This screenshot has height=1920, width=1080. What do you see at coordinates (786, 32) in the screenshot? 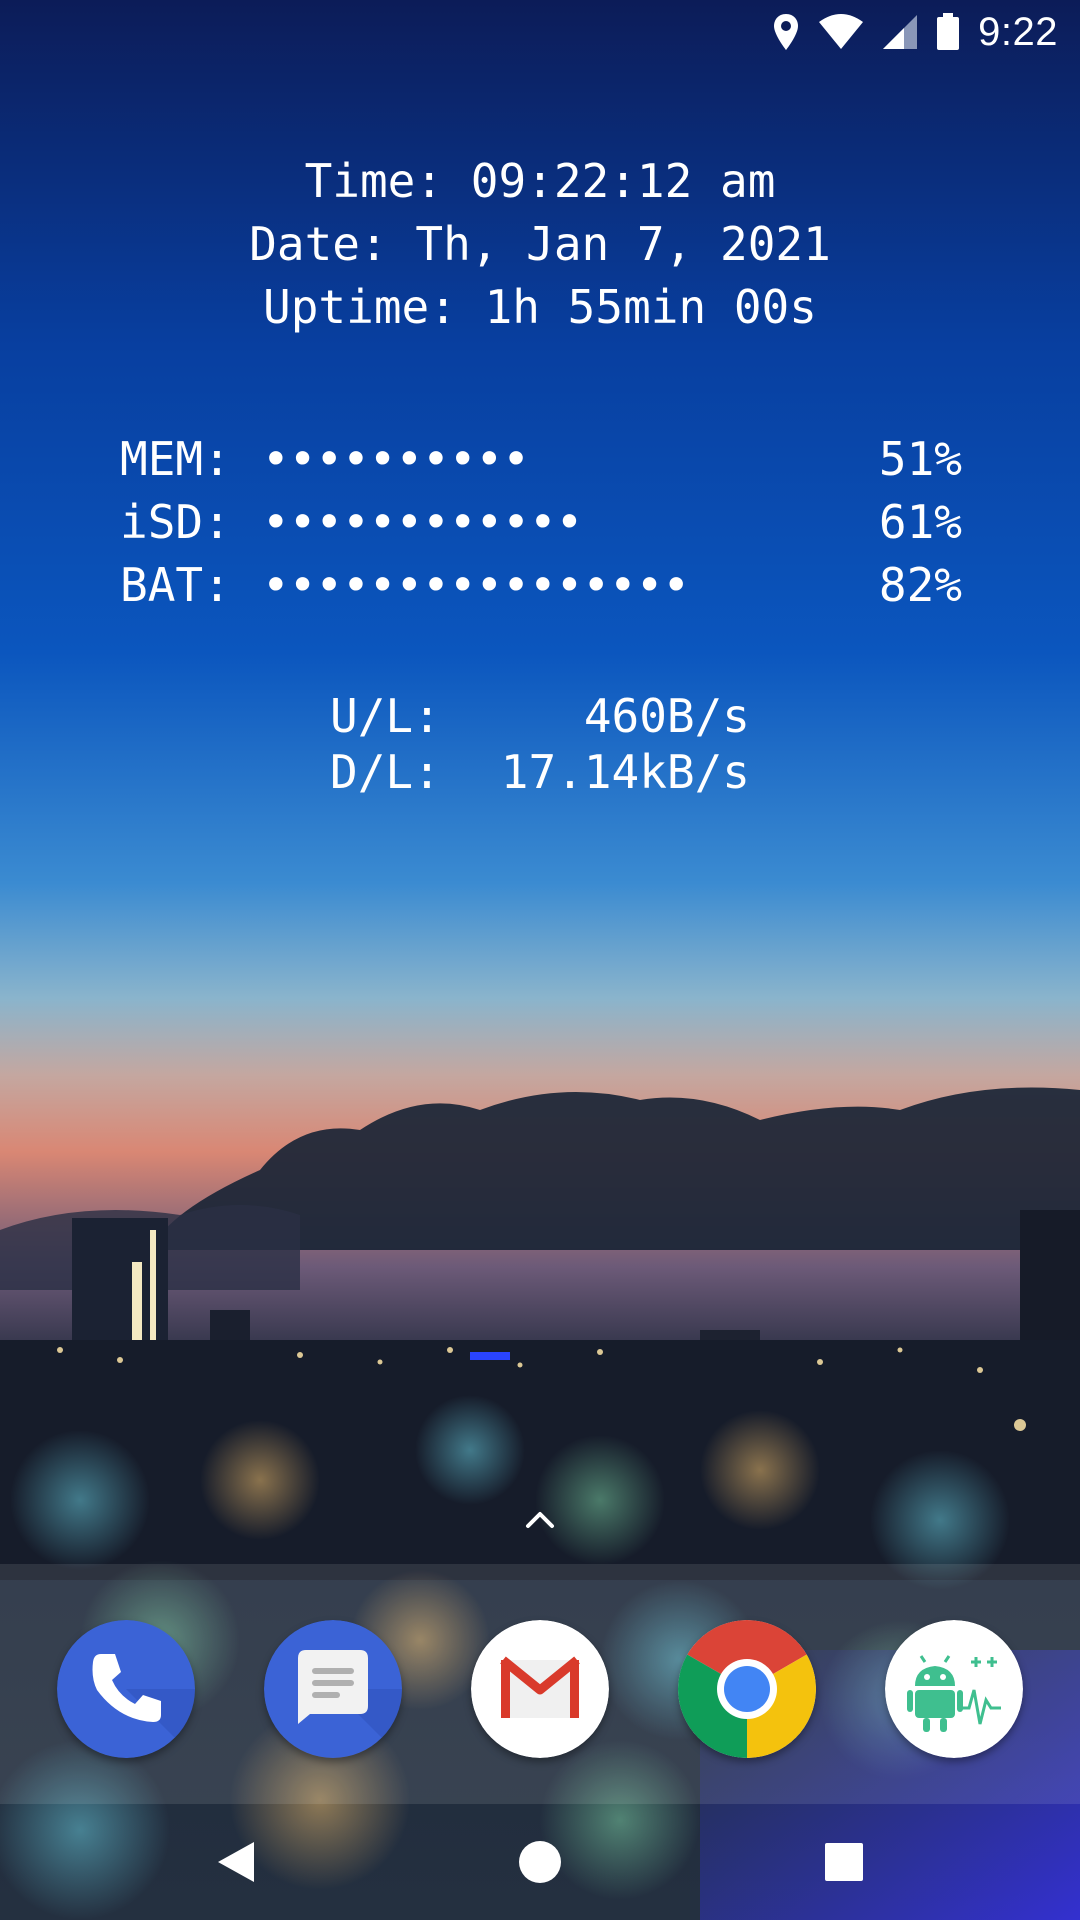
I see `location-icon` at bounding box center [786, 32].